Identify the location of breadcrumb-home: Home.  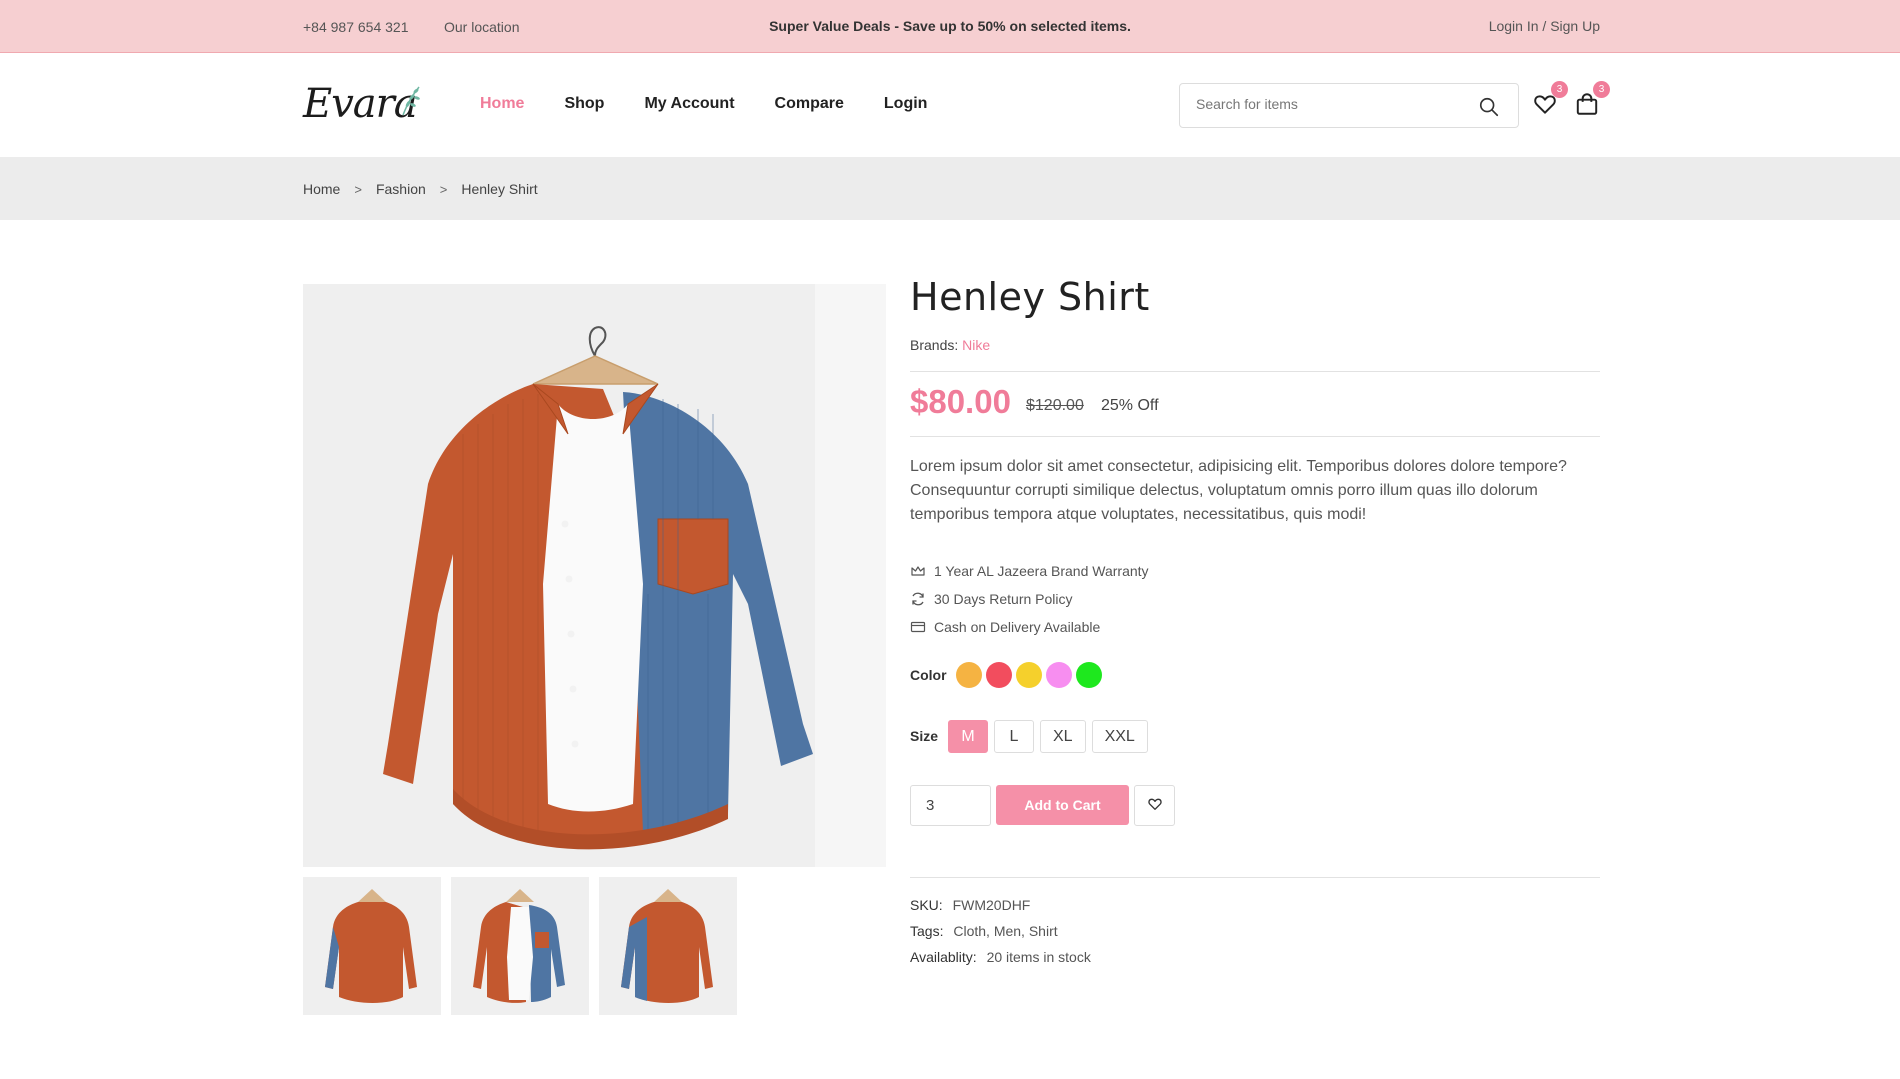
(321, 189).